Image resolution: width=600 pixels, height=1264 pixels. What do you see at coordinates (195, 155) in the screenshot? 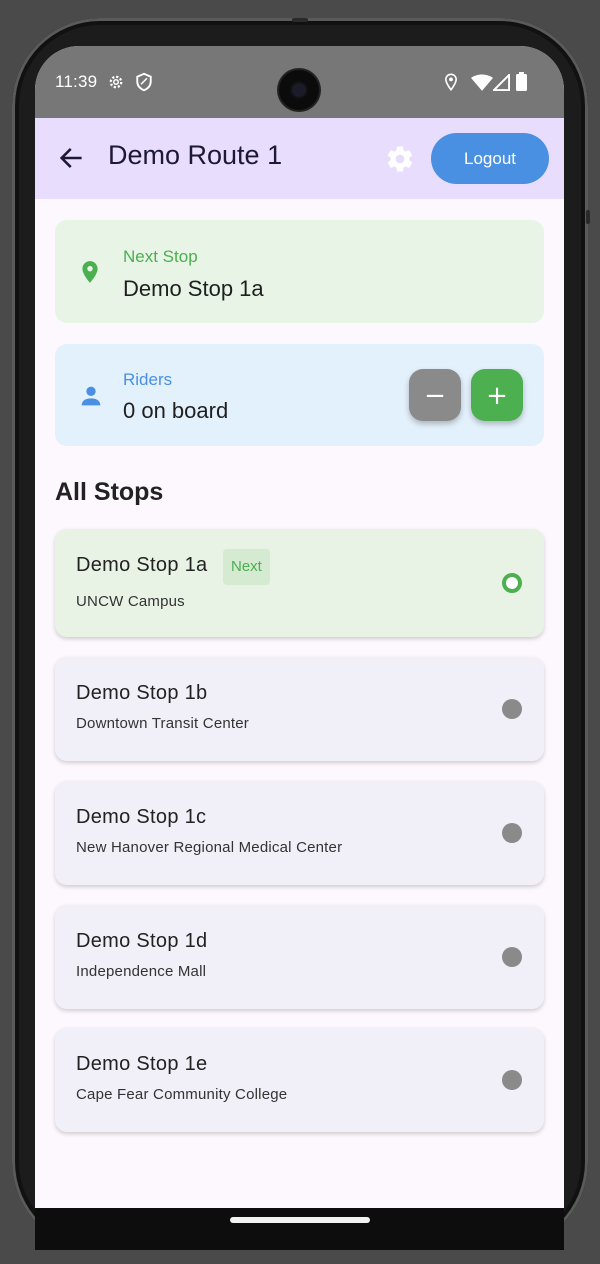
I see `page-title: Demo Route 1` at bounding box center [195, 155].